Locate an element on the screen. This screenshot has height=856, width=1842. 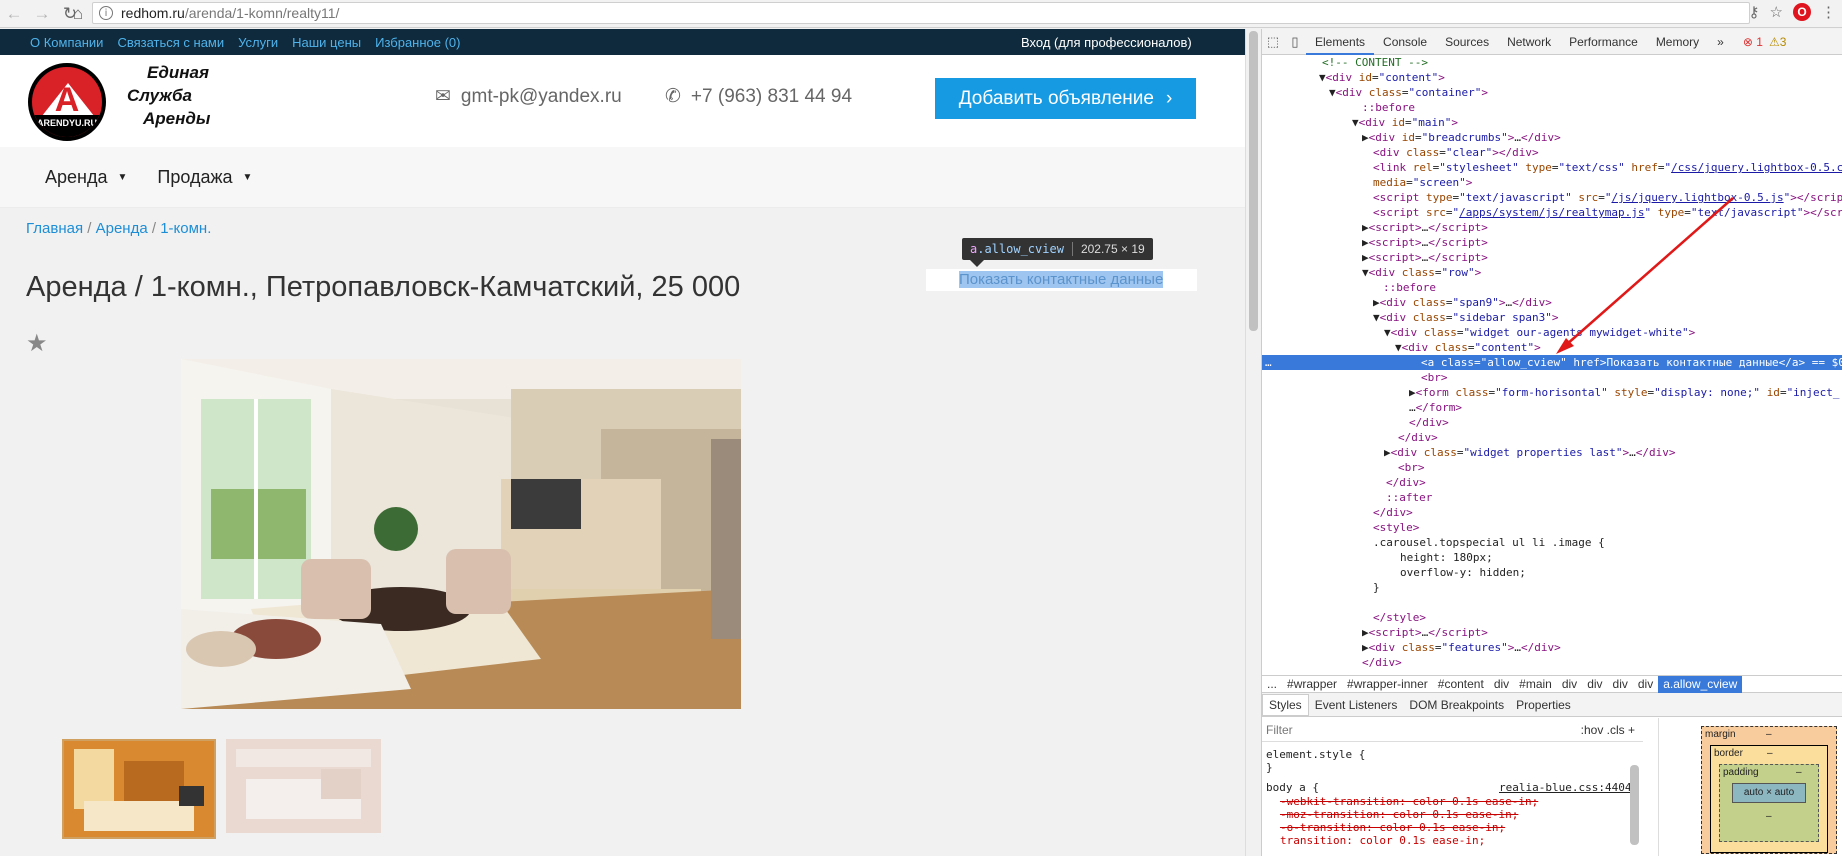
dom-node: ▼<div id="content"> is located at coordinates (1552, 77).